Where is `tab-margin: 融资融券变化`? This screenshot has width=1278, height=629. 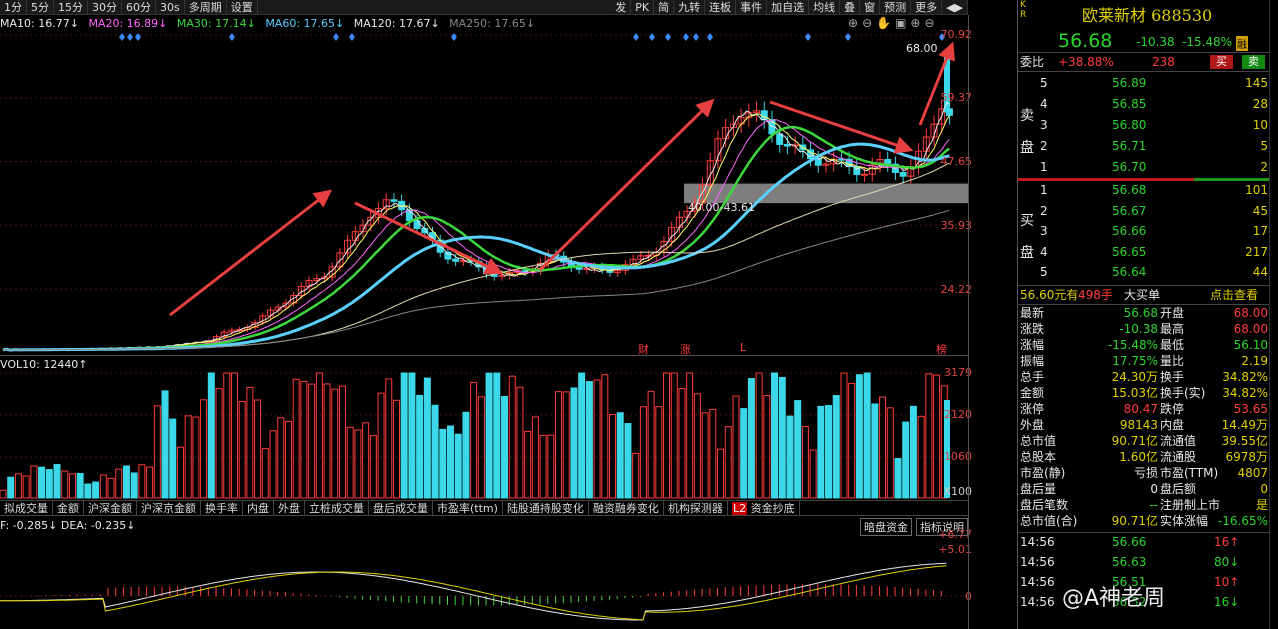 tab-margin: 融资融券变化 is located at coordinates (626, 508).